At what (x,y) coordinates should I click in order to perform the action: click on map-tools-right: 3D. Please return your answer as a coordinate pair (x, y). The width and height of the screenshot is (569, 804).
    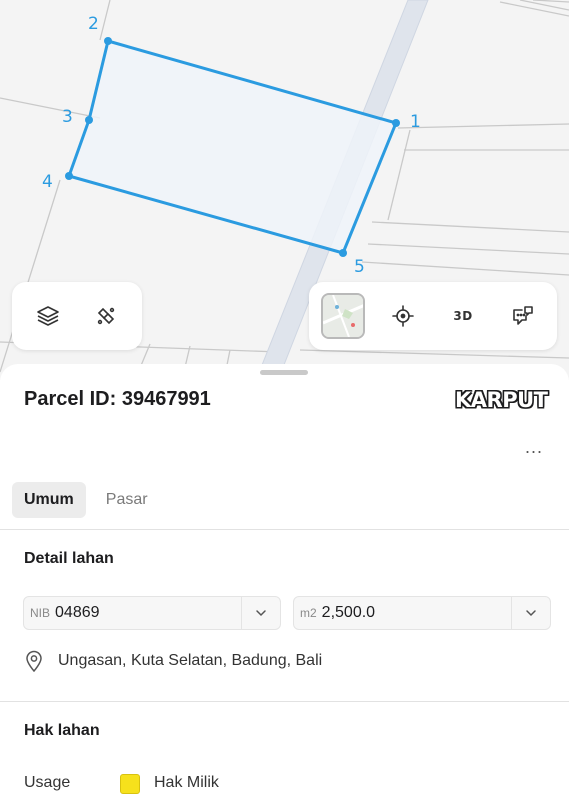
    Looking at the image, I should click on (433, 316).